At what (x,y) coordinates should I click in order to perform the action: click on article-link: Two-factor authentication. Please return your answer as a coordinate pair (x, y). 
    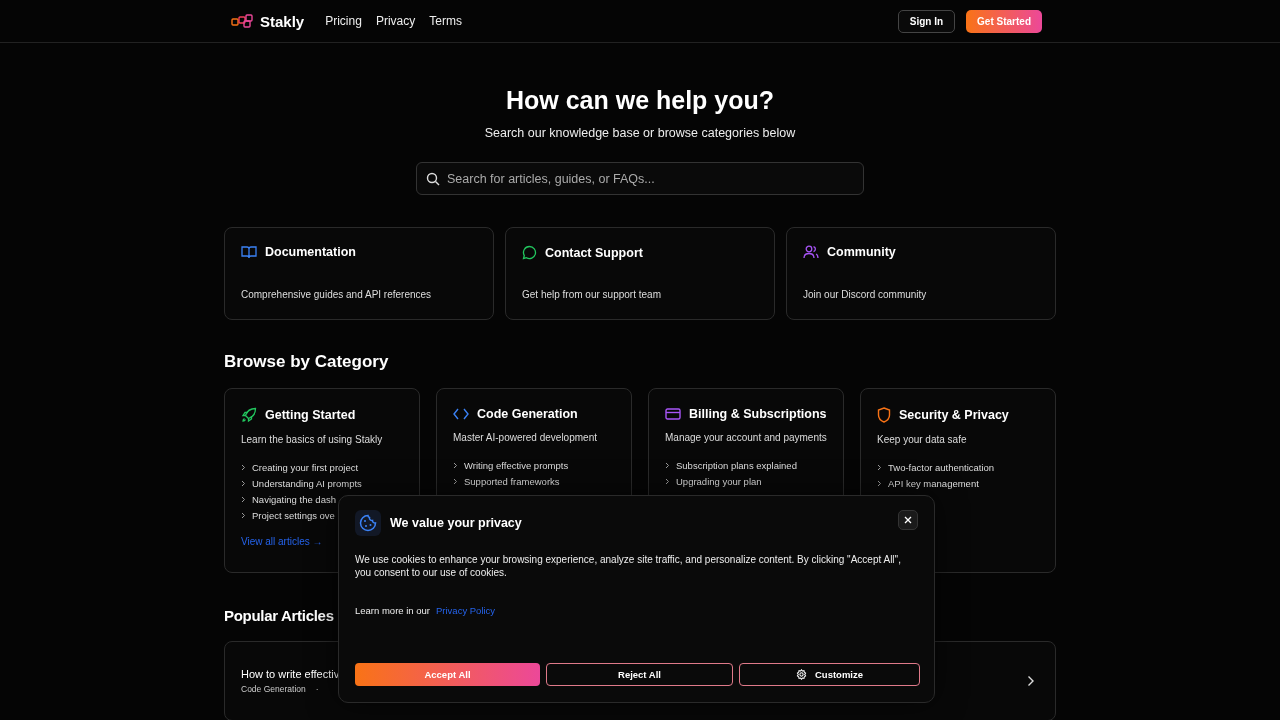
    Looking at the image, I should click on (941, 467).